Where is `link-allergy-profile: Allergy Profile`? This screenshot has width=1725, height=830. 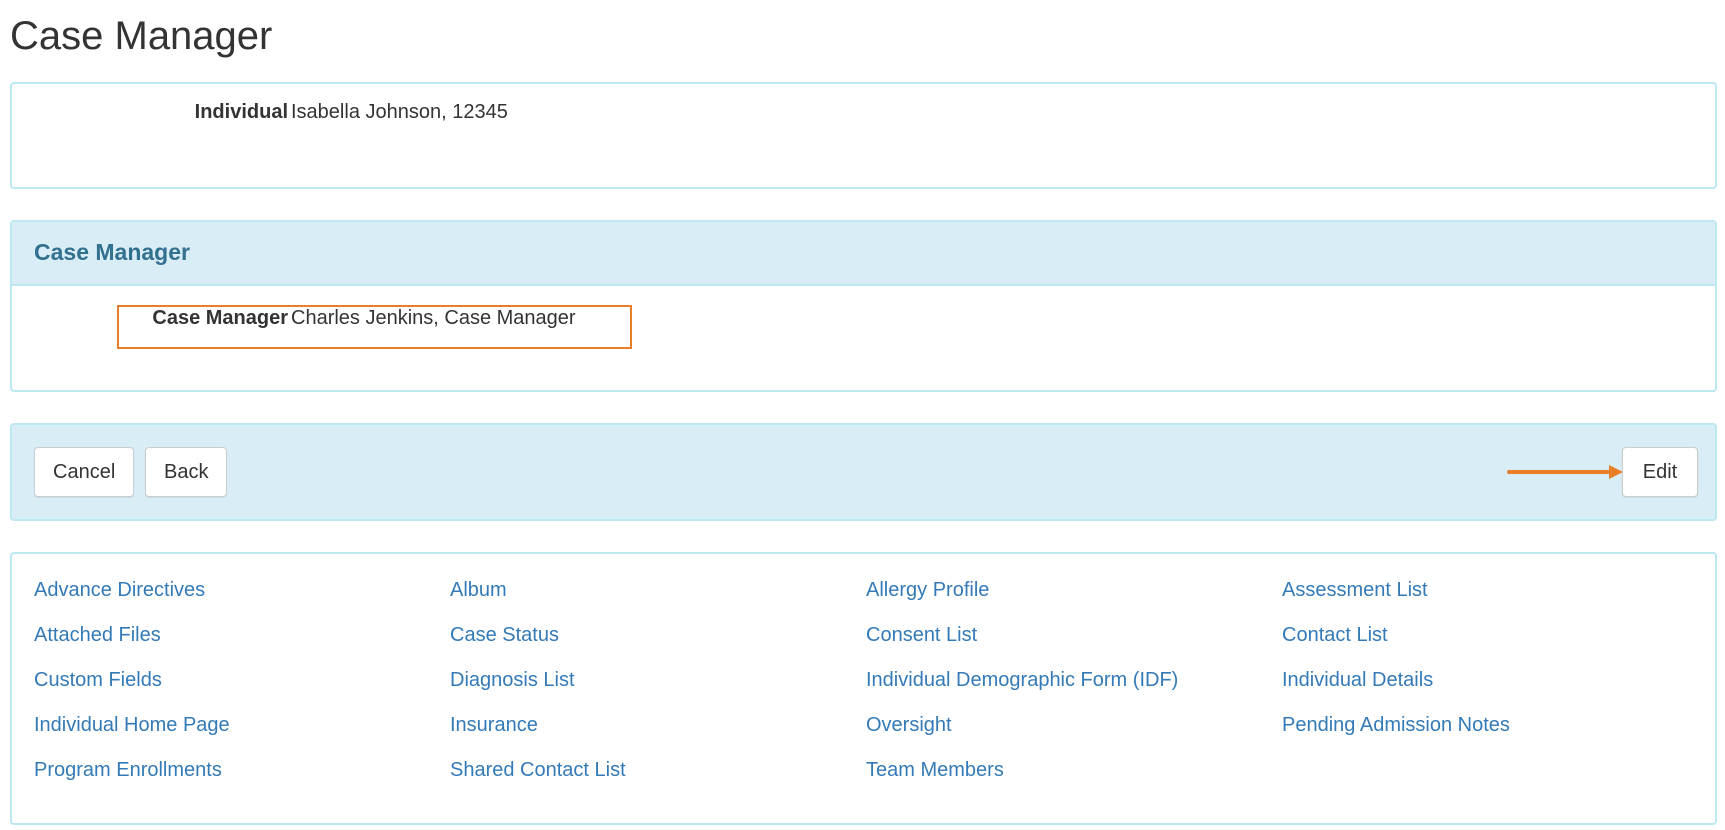 link-allergy-profile: Allergy Profile is located at coordinates (1074, 598).